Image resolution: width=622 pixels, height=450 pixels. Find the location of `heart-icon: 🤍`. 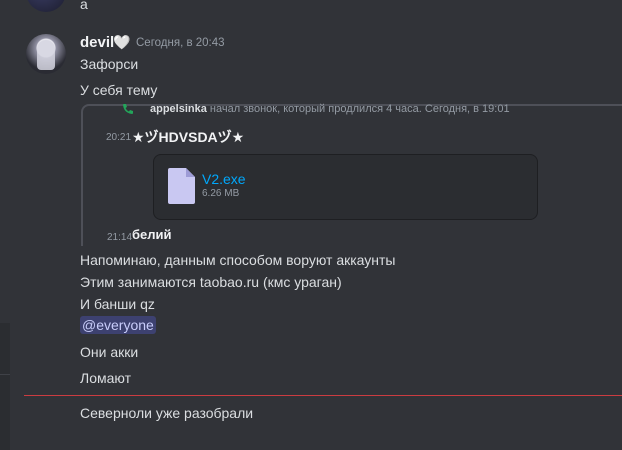

heart-icon: 🤍 is located at coordinates (122, 42).